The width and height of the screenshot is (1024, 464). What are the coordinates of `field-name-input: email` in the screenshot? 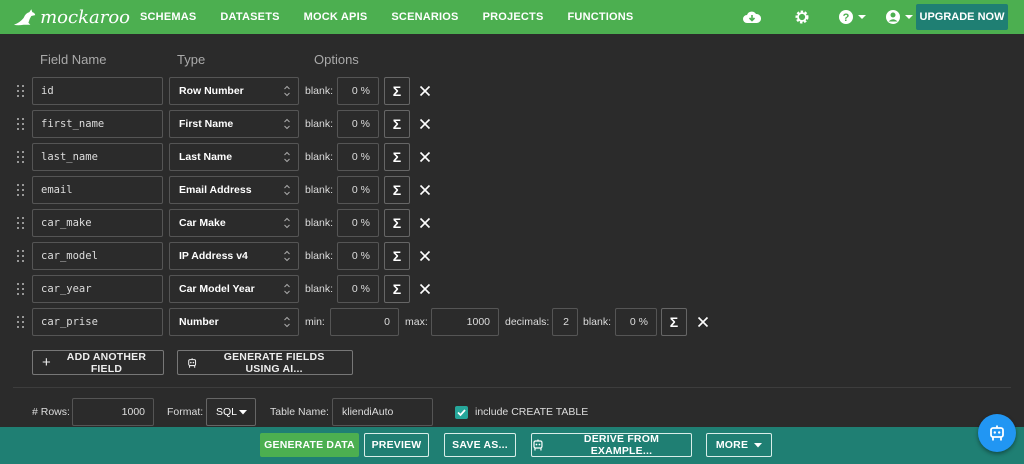 It's located at (97, 190).